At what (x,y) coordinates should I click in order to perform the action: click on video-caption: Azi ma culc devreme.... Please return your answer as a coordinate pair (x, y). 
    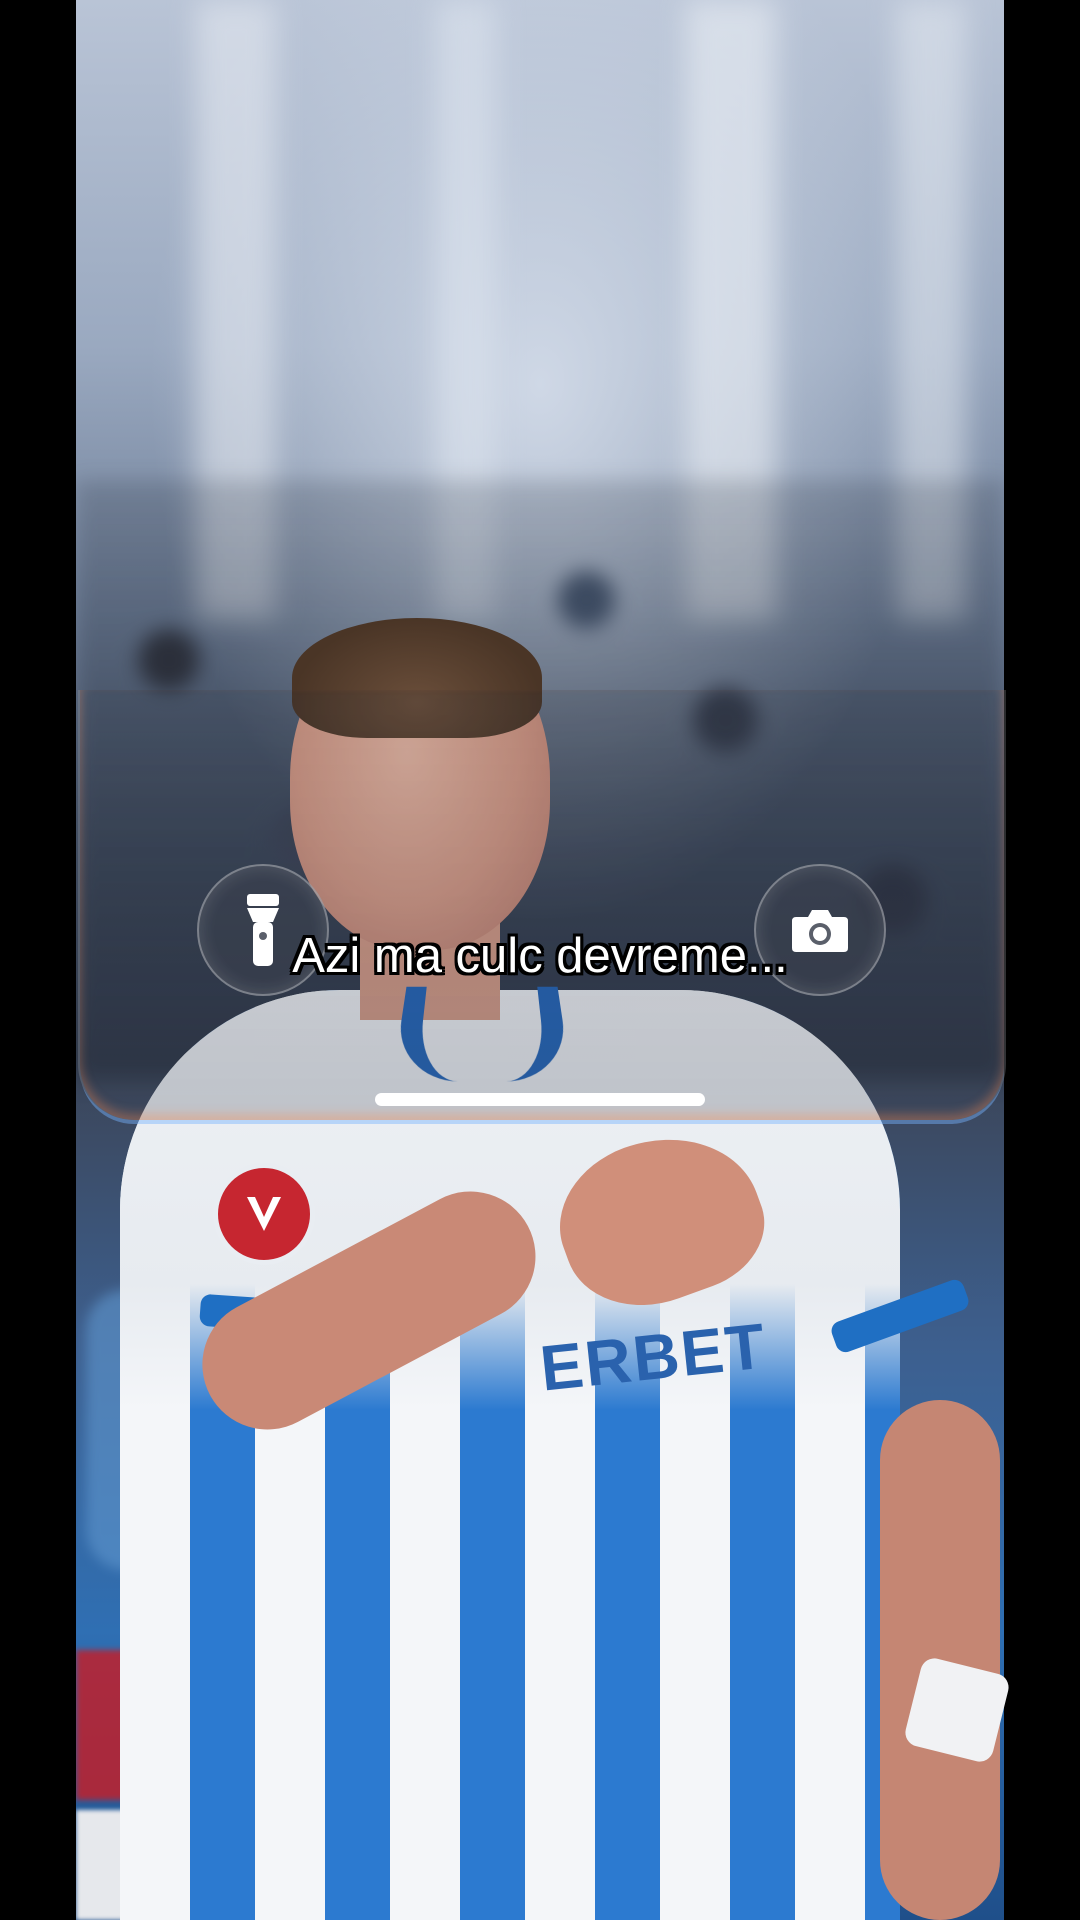
    Looking at the image, I should click on (540, 956).